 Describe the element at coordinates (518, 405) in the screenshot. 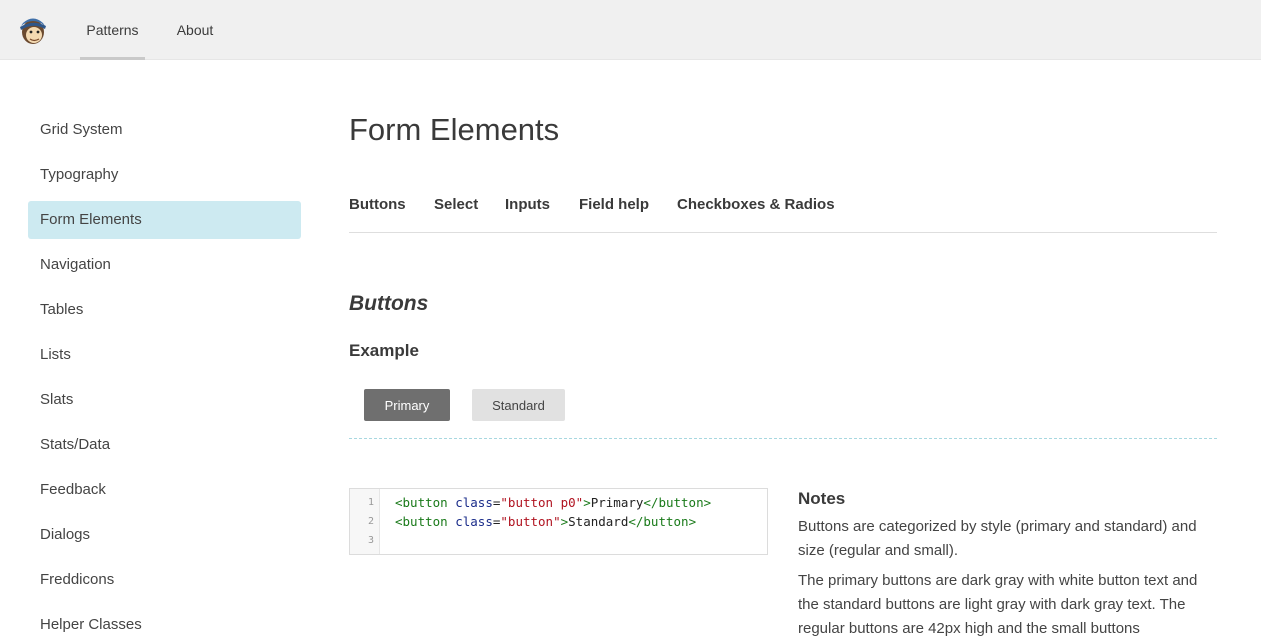

I see `standard-button: Standard` at that location.